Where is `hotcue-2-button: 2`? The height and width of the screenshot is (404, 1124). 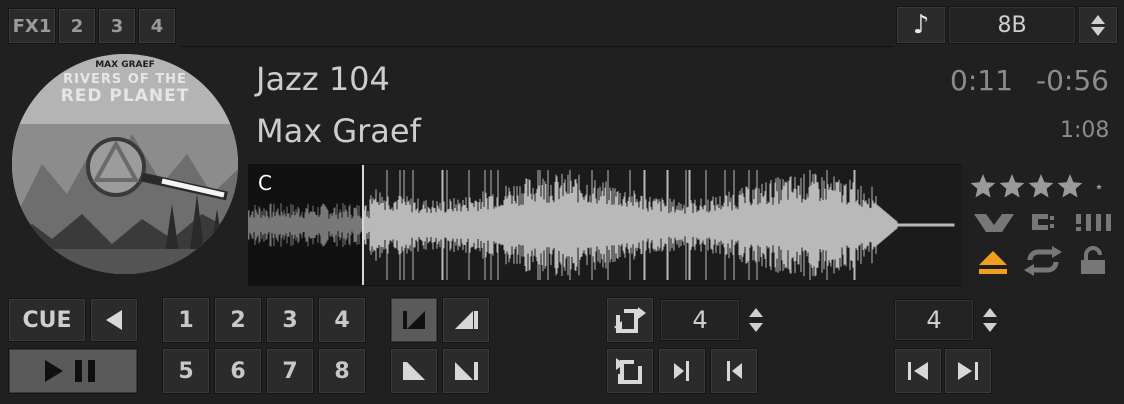 hotcue-2-button: 2 is located at coordinates (238, 320).